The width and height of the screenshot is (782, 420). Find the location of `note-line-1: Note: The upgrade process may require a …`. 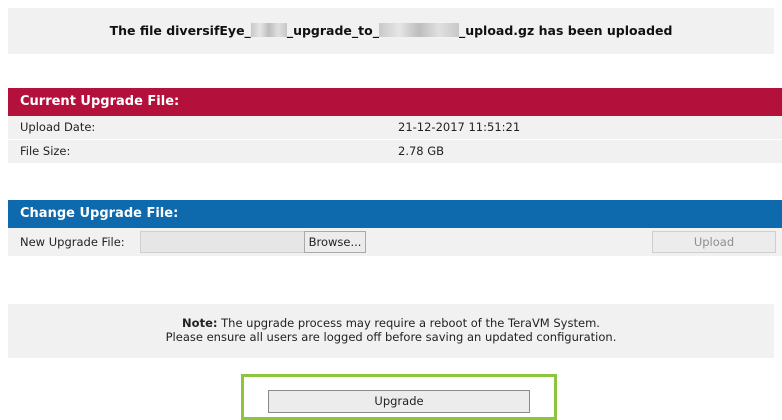

note-line-1: Note: The upgrade process may require a … is located at coordinates (391, 323).